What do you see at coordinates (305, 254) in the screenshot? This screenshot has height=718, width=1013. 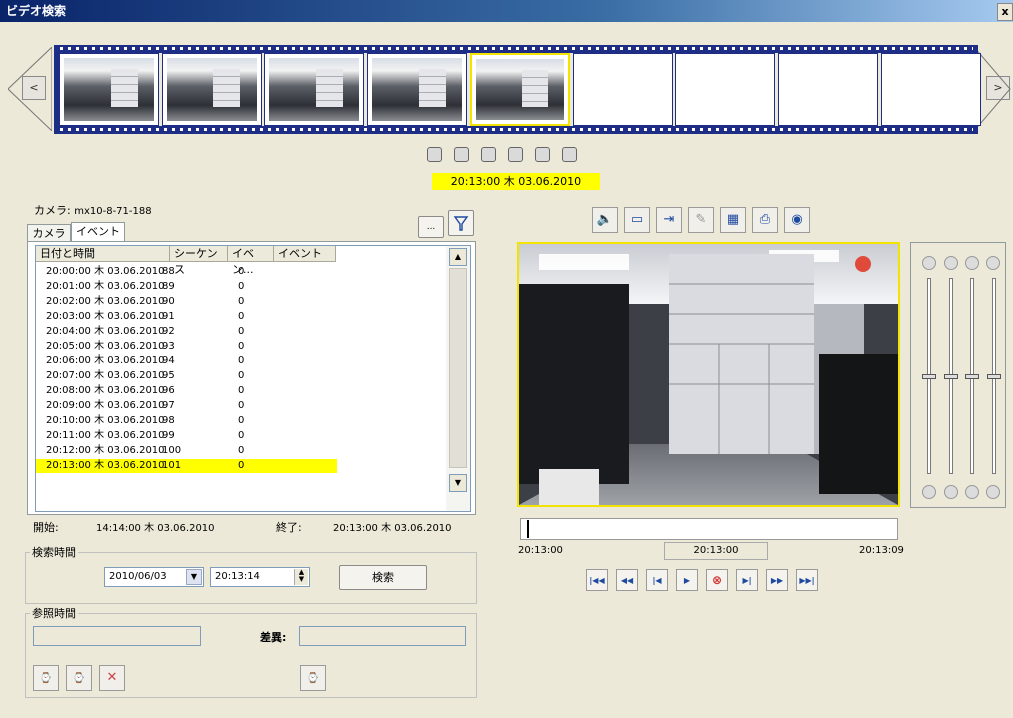 I see `column-header-event: イベント` at bounding box center [305, 254].